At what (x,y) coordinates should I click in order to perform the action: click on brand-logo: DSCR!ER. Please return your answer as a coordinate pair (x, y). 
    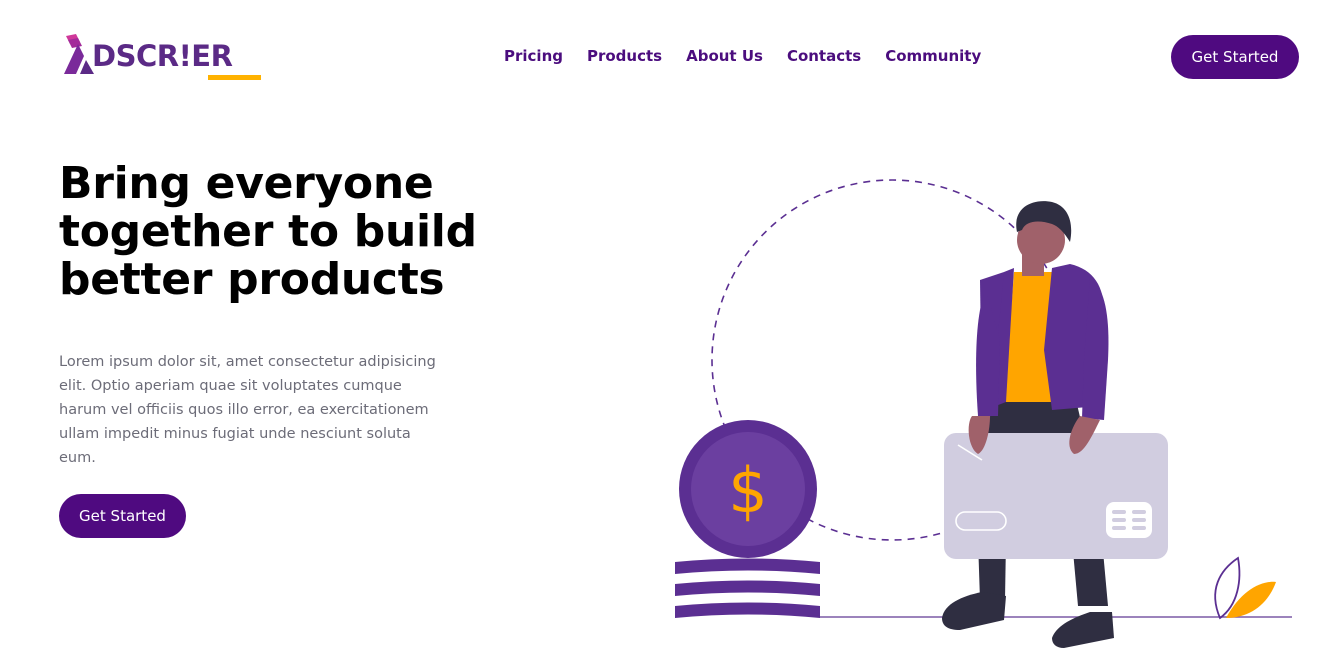
    Looking at the image, I should click on (162, 57).